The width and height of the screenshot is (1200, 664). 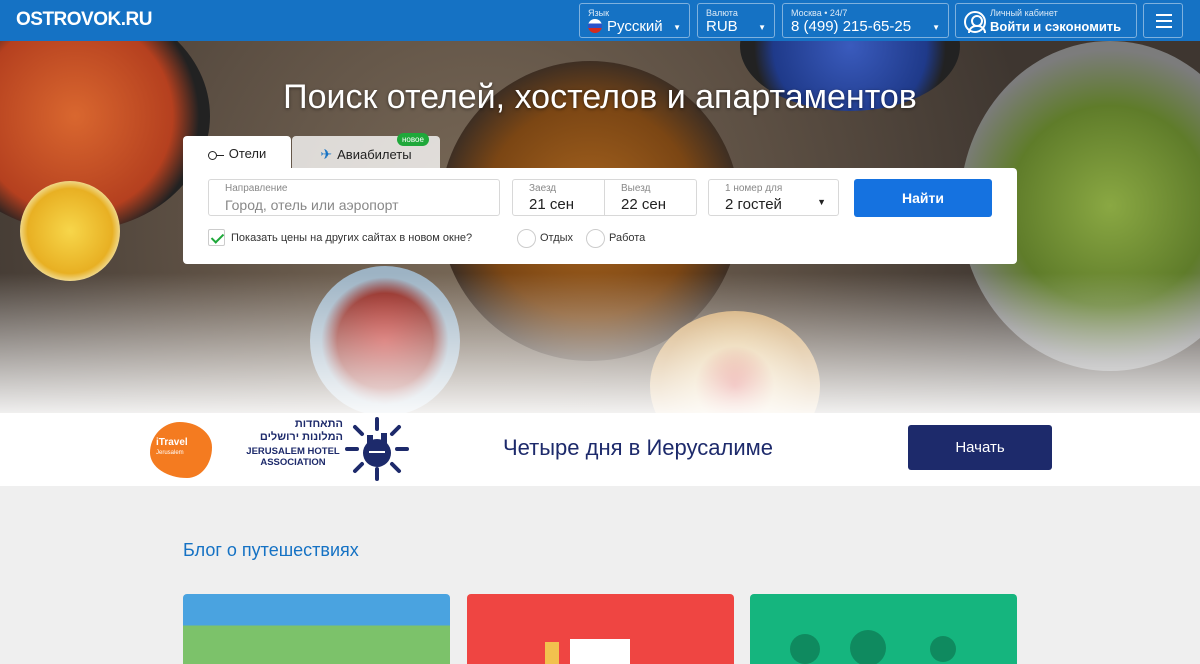 What do you see at coordinates (599, 13) in the screenshot?
I see `language-label: Язык` at bounding box center [599, 13].